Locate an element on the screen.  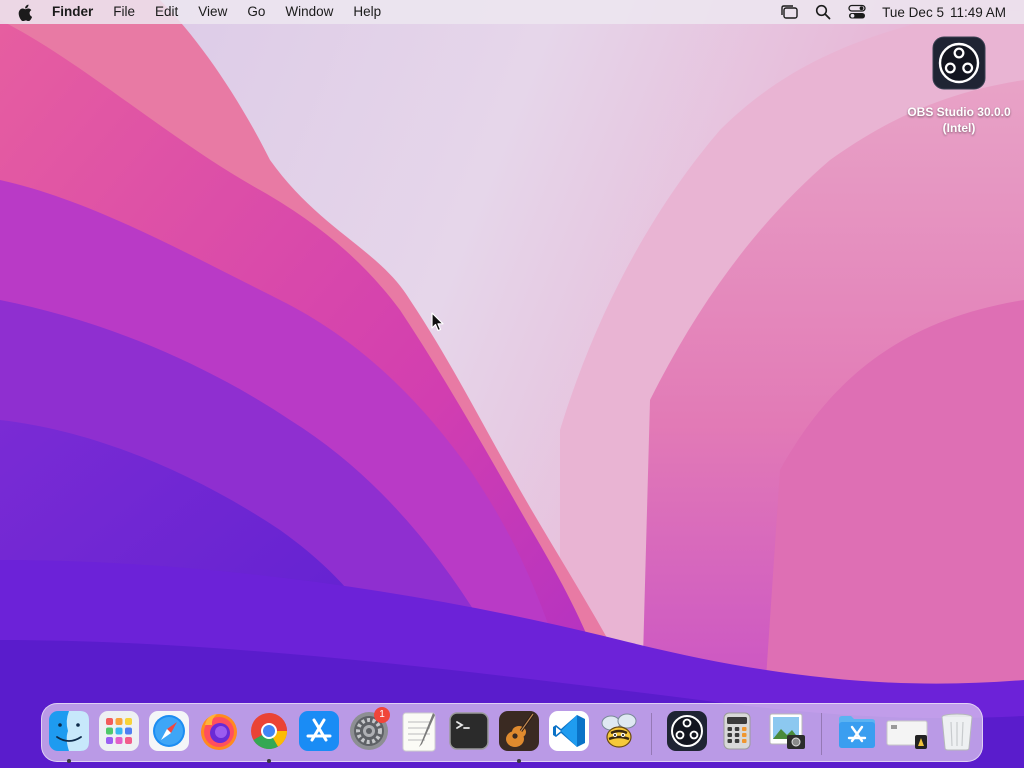
chrome-icon is located at coordinates (269, 731).